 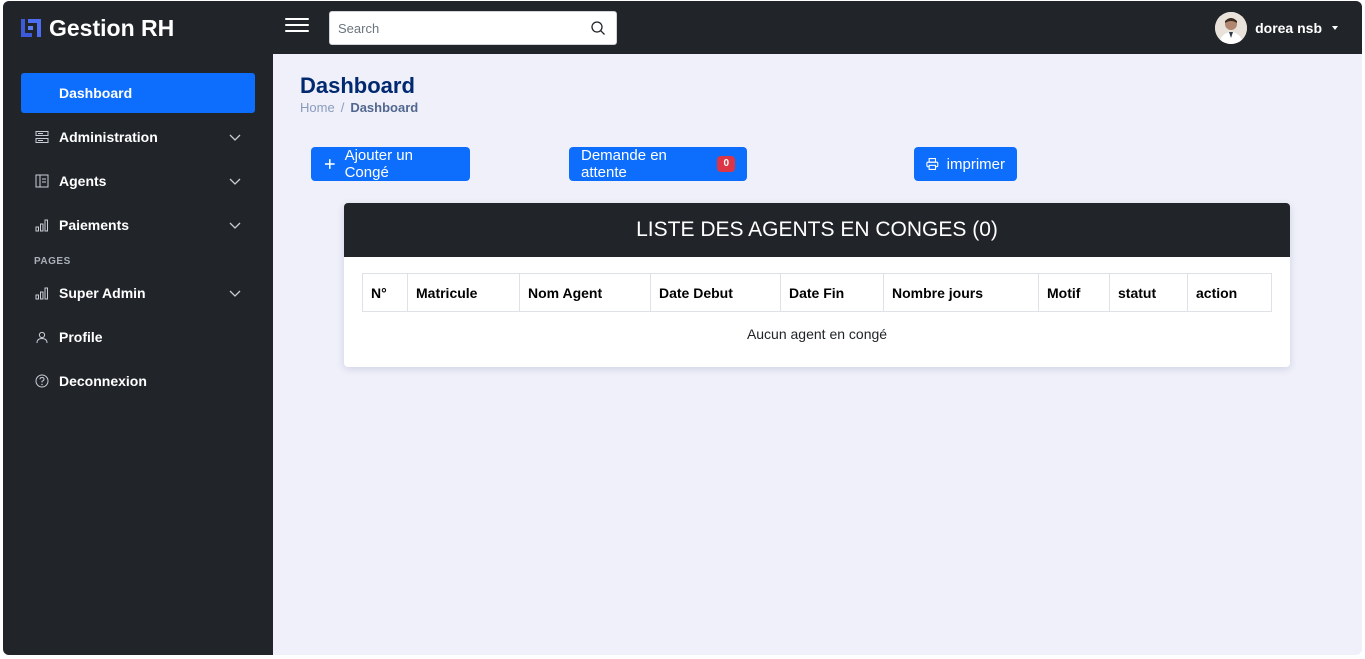 What do you see at coordinates (138, 181) in the screenshot?
I see `sidebar-item-agents: Agents` at bounding box center [138, 181].